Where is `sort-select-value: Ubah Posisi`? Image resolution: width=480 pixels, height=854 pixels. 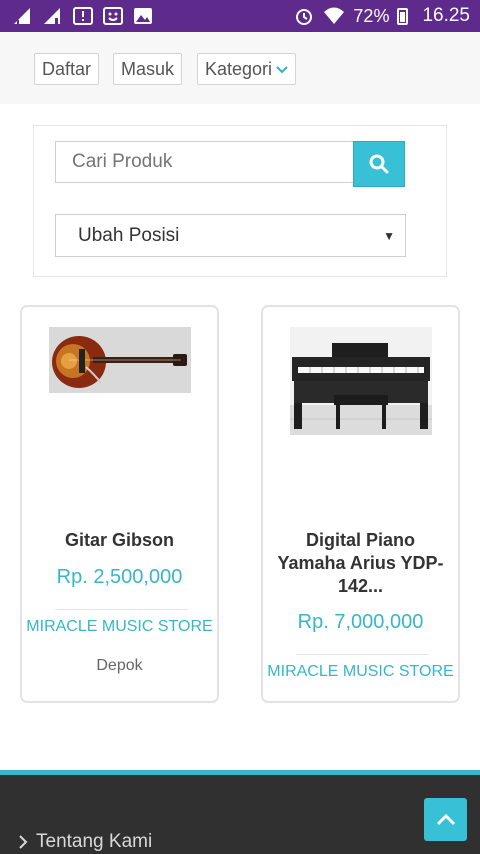
sort-select-value: Ubah Posisi is located at coordinates (129, 235).